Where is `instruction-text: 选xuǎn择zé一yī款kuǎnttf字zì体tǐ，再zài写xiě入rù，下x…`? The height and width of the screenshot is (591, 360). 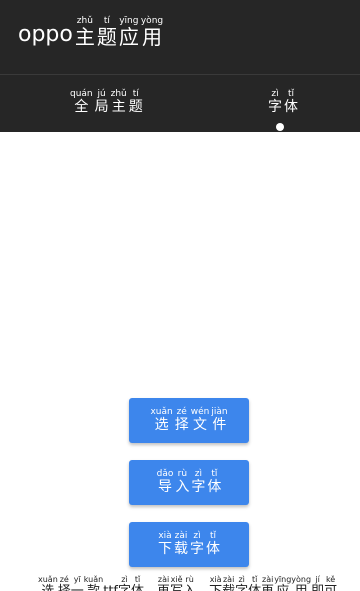
instruction-text: 选xuǎn择zé一yī款kuǎnttf字zì体tǐ，再zài写xiě入rù，下x… is located at coordinates (199, 583).